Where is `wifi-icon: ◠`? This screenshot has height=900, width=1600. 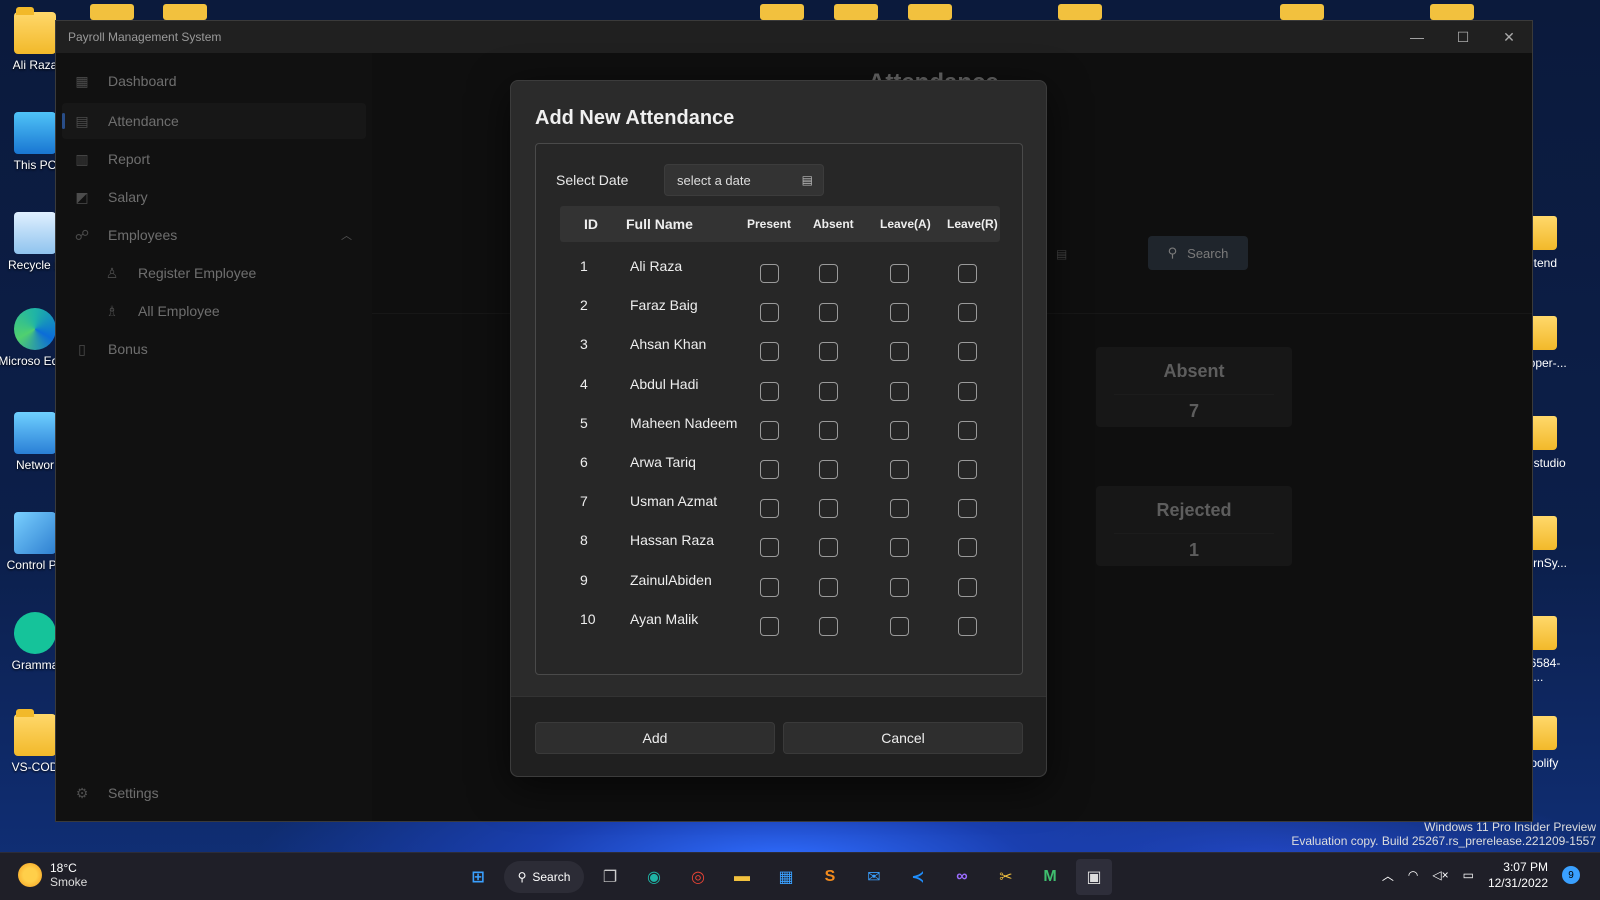
wifi-icon: ◠ is located at coordinates (1413, 875).